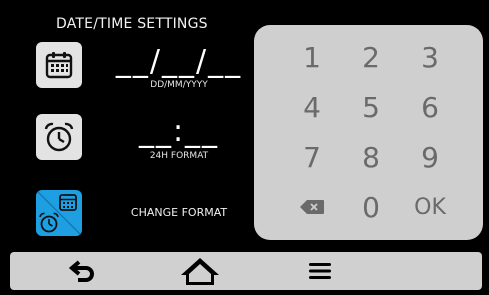 The image size is (489, 295). What do you see at coordinates (179, 131) in the screenshot?
I see `time-value: __:__` at bounding box center [179, 131].